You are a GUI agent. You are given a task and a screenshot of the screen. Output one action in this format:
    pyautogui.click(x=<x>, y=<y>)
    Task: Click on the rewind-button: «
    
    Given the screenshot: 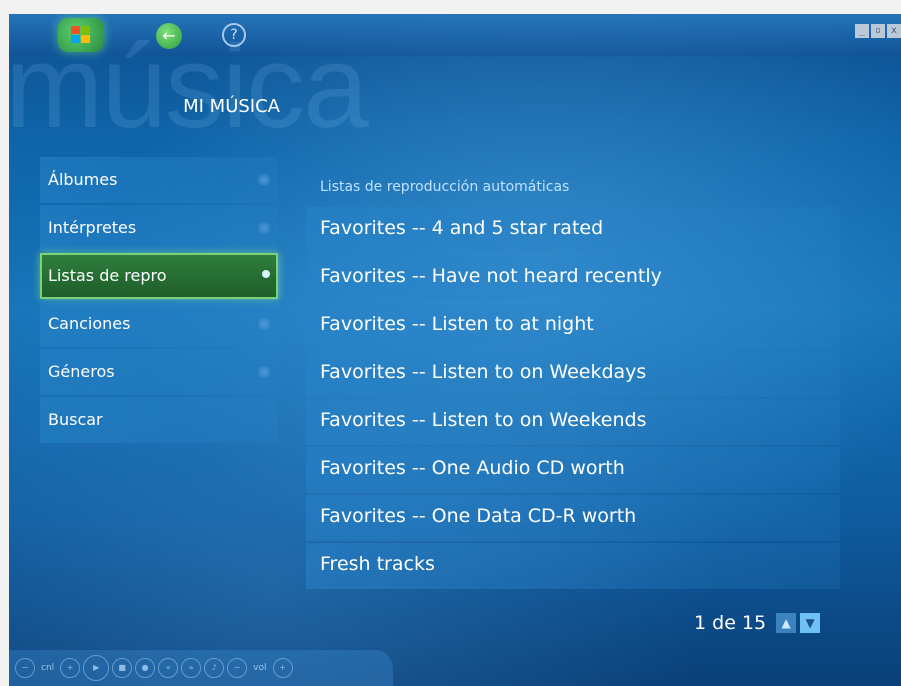 What is the action you would take?
    pyautogui.click(x=168, y=668)
    